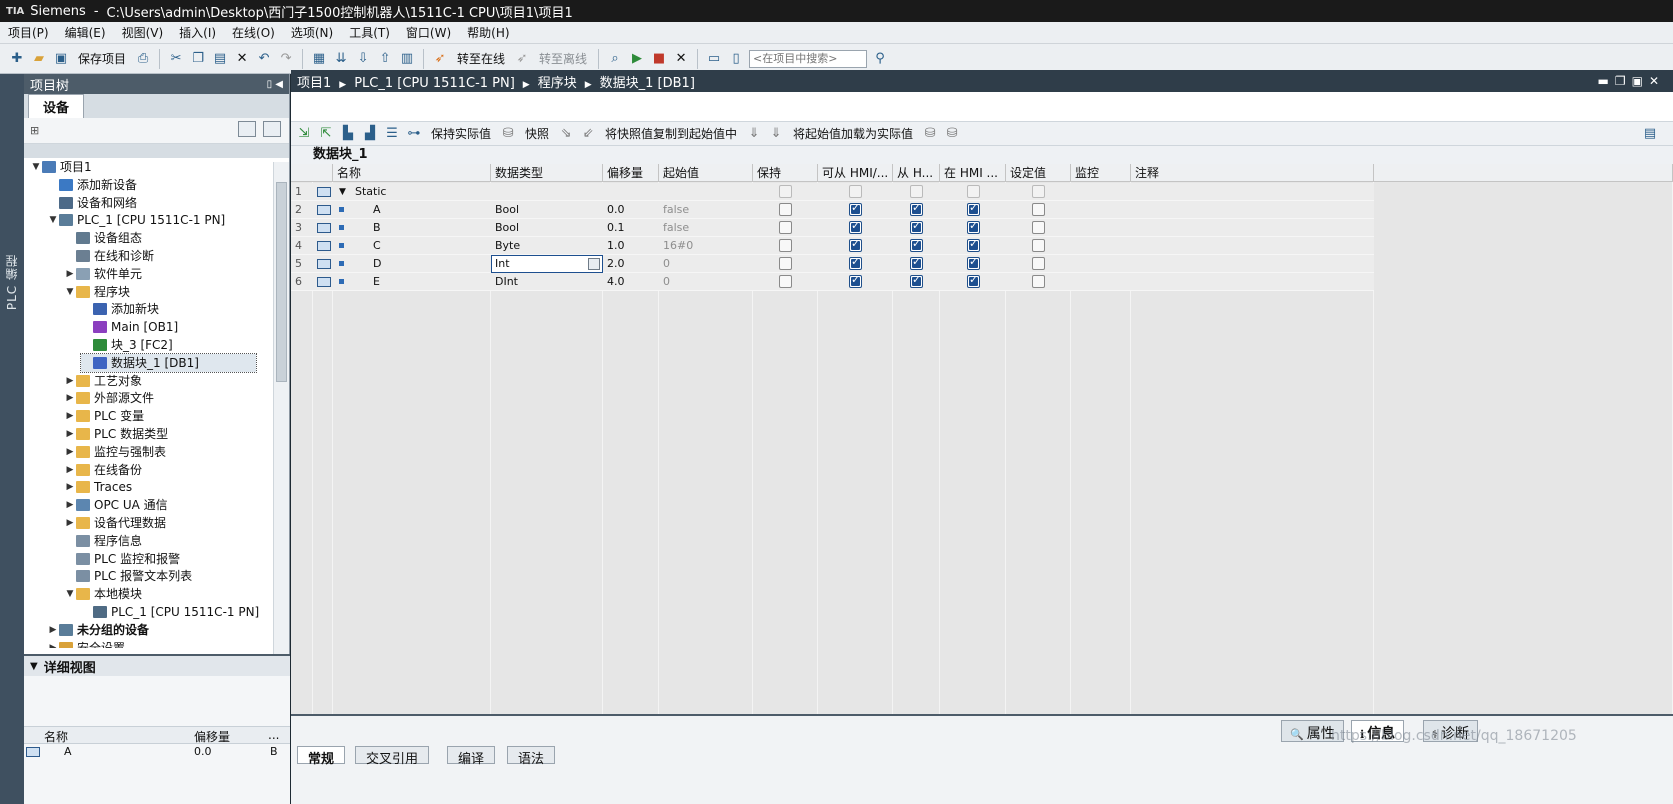 The height and width of the screenshot is (804, 1673). I want to click on breadcrumb-item: PLC_1 [CPU 1511C-1 PN], so click(434, 83).